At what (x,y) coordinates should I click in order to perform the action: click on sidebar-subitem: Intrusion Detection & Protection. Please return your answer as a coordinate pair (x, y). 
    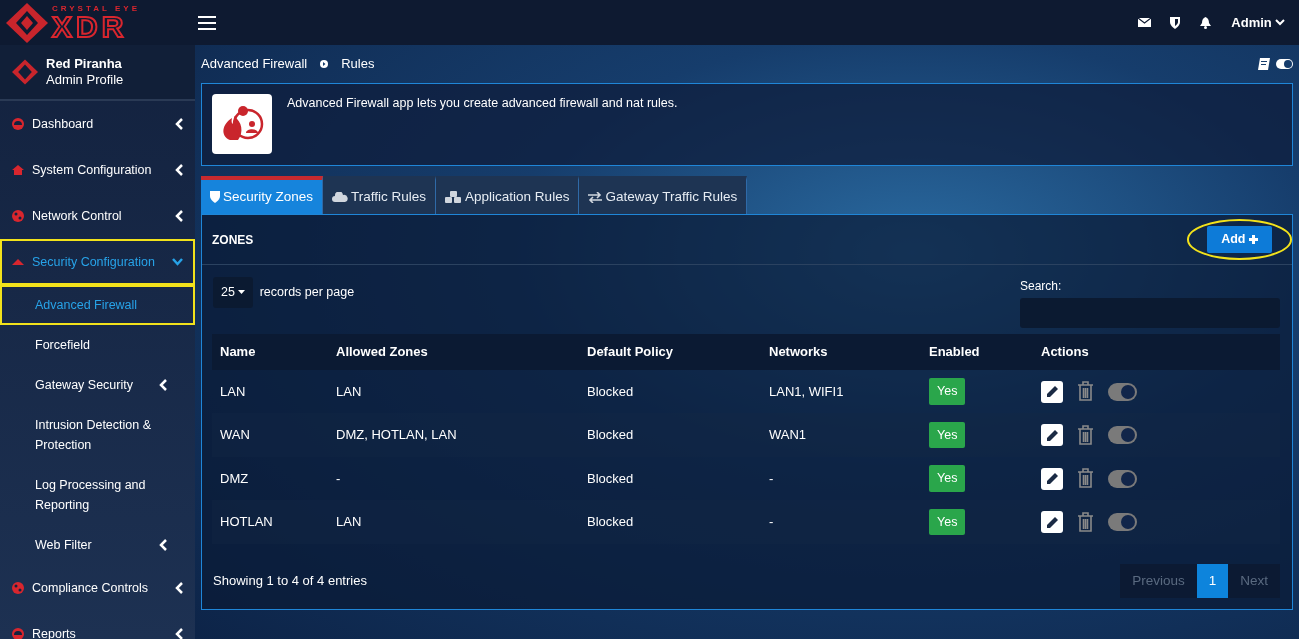
    Looking at the image, I should click on (97, 435).